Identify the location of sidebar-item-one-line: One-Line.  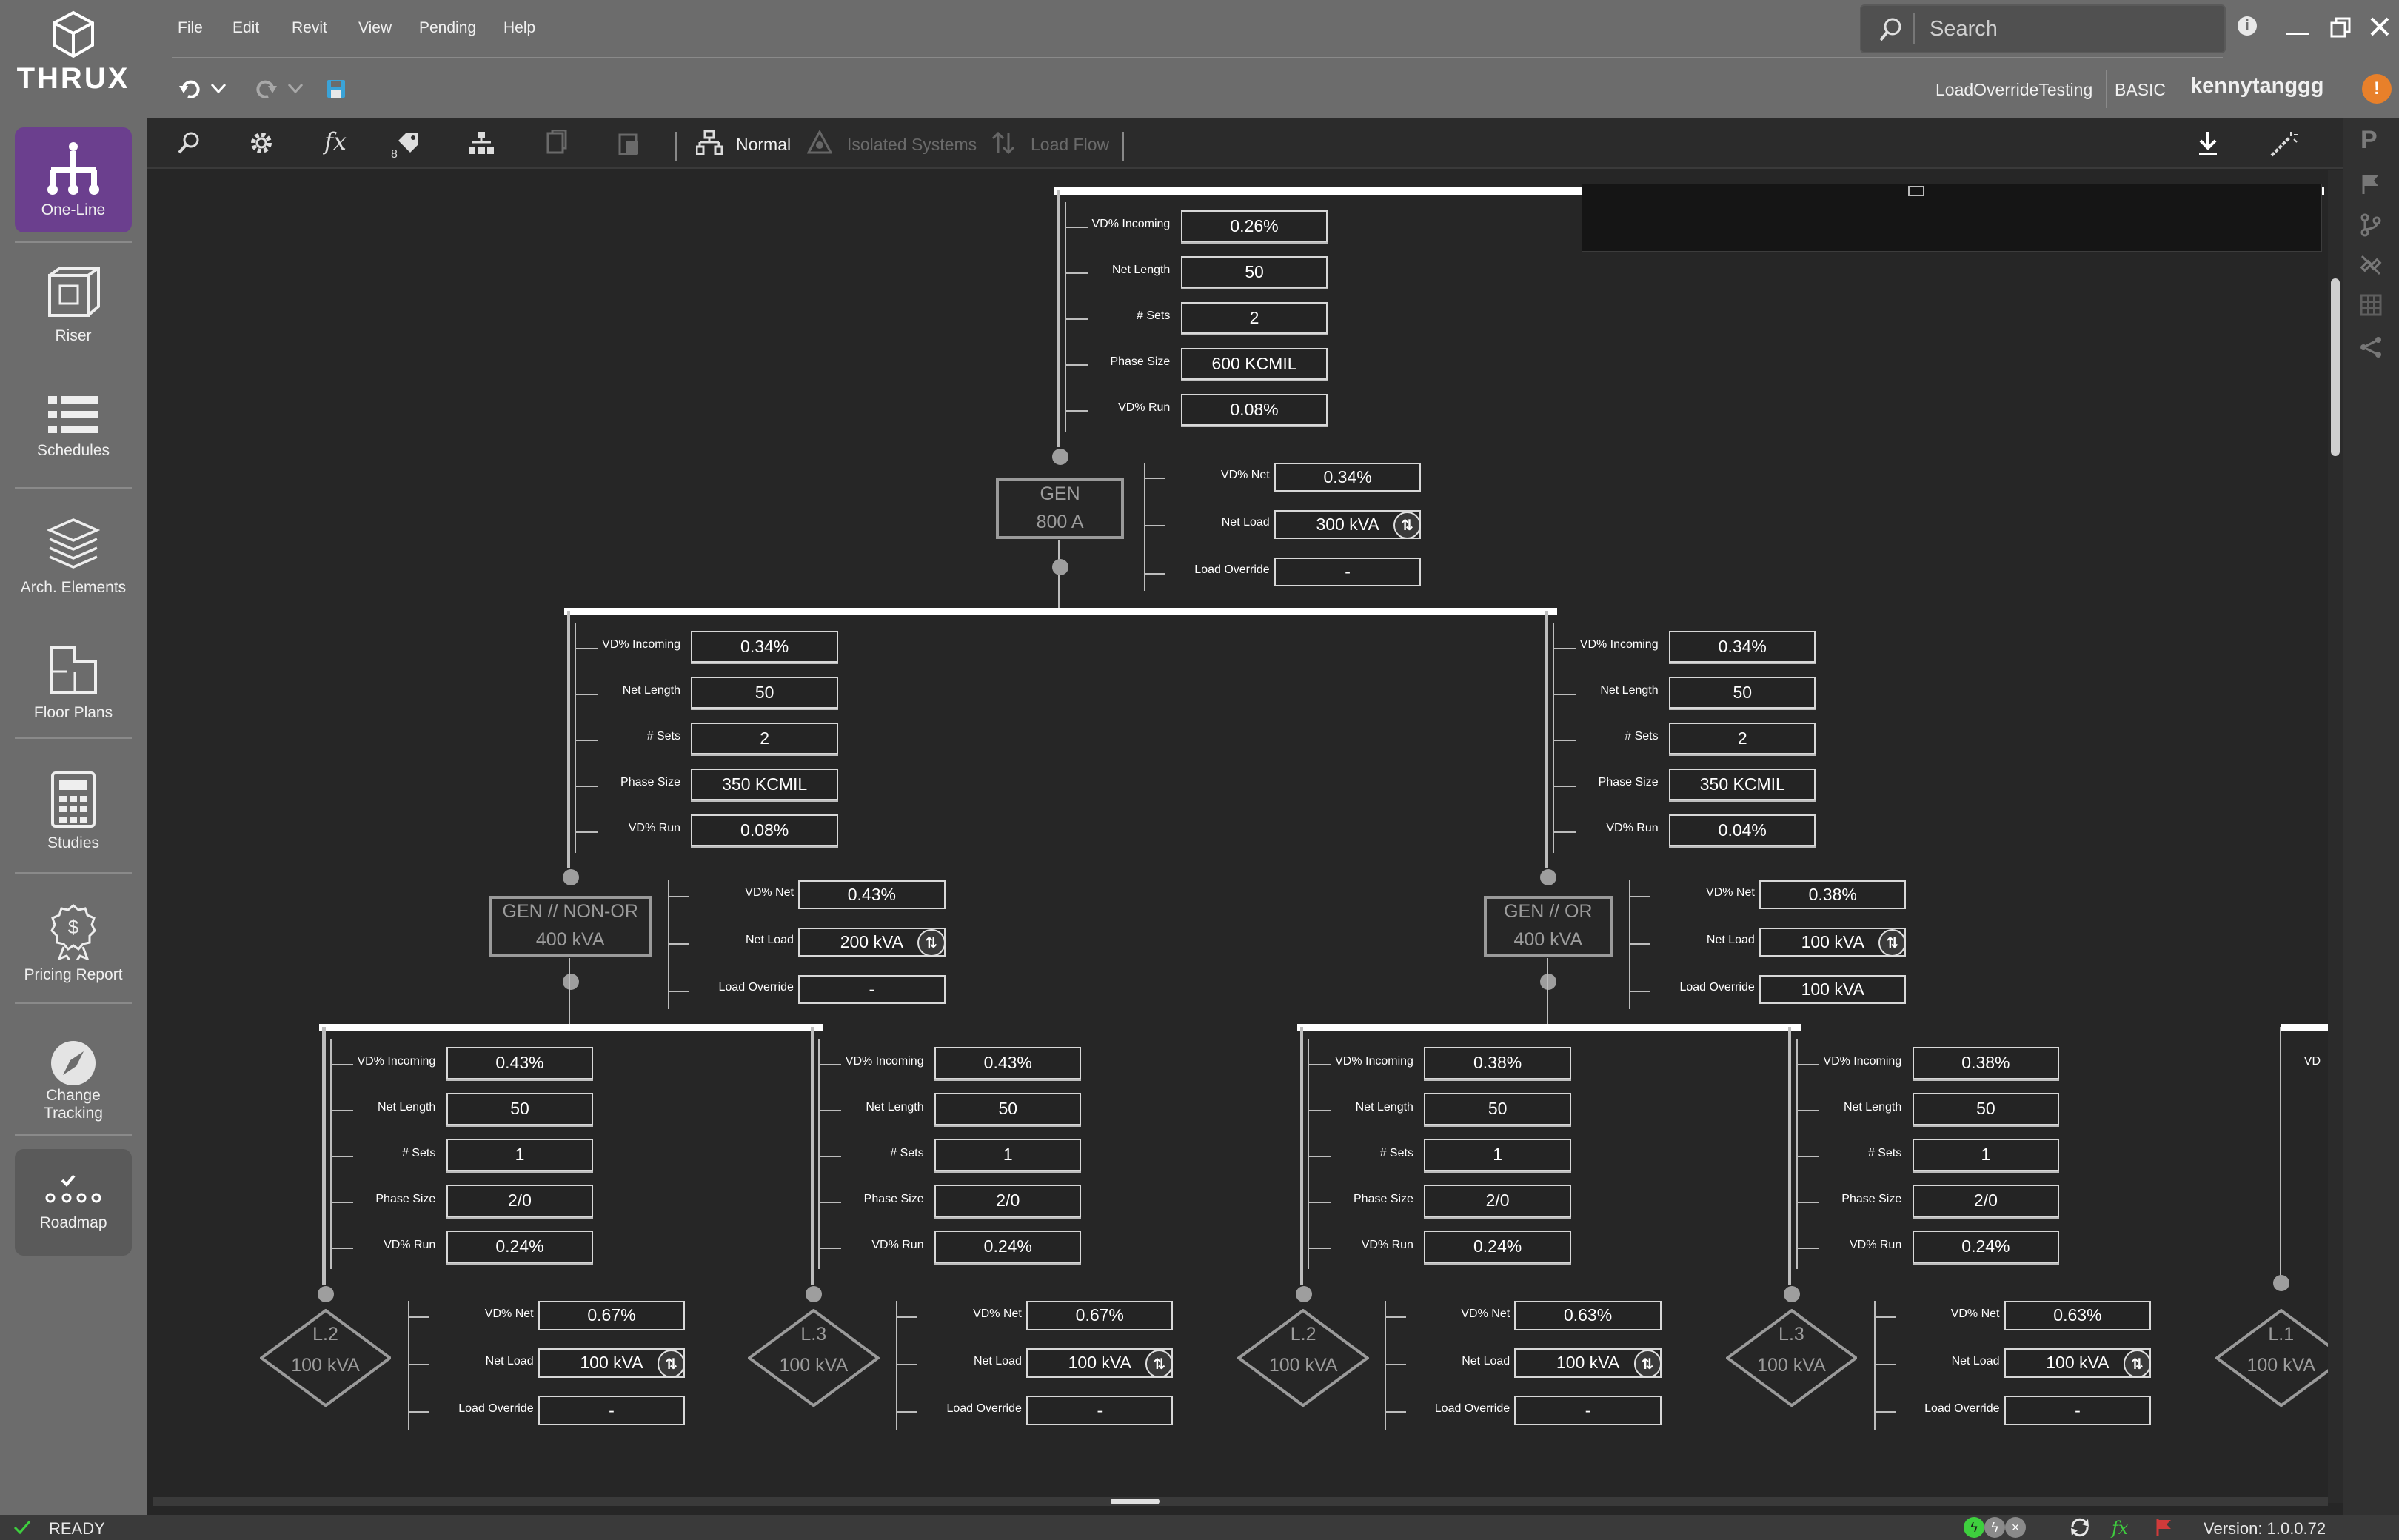
(73, 179).